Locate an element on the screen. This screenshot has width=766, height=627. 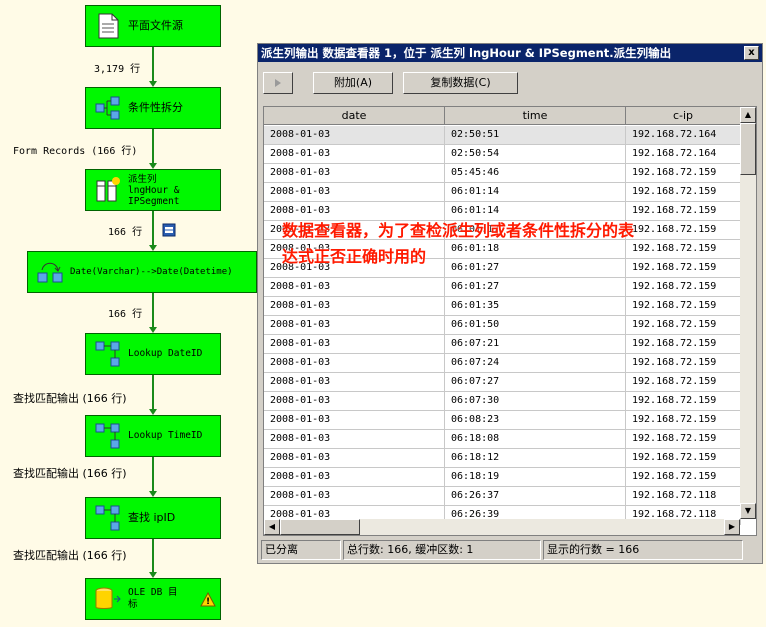
table-cell: 02:50:54 is located at coordinates (535, 154).